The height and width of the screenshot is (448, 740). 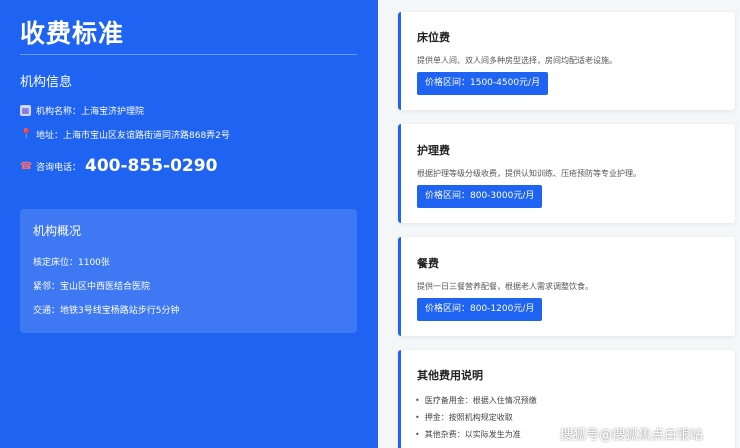 What do you see at coordinates (476, 400) in the screenshot?
I see `list-item: 医疗备用金：根据入住情况预缴` at bounding box center [476, 400].